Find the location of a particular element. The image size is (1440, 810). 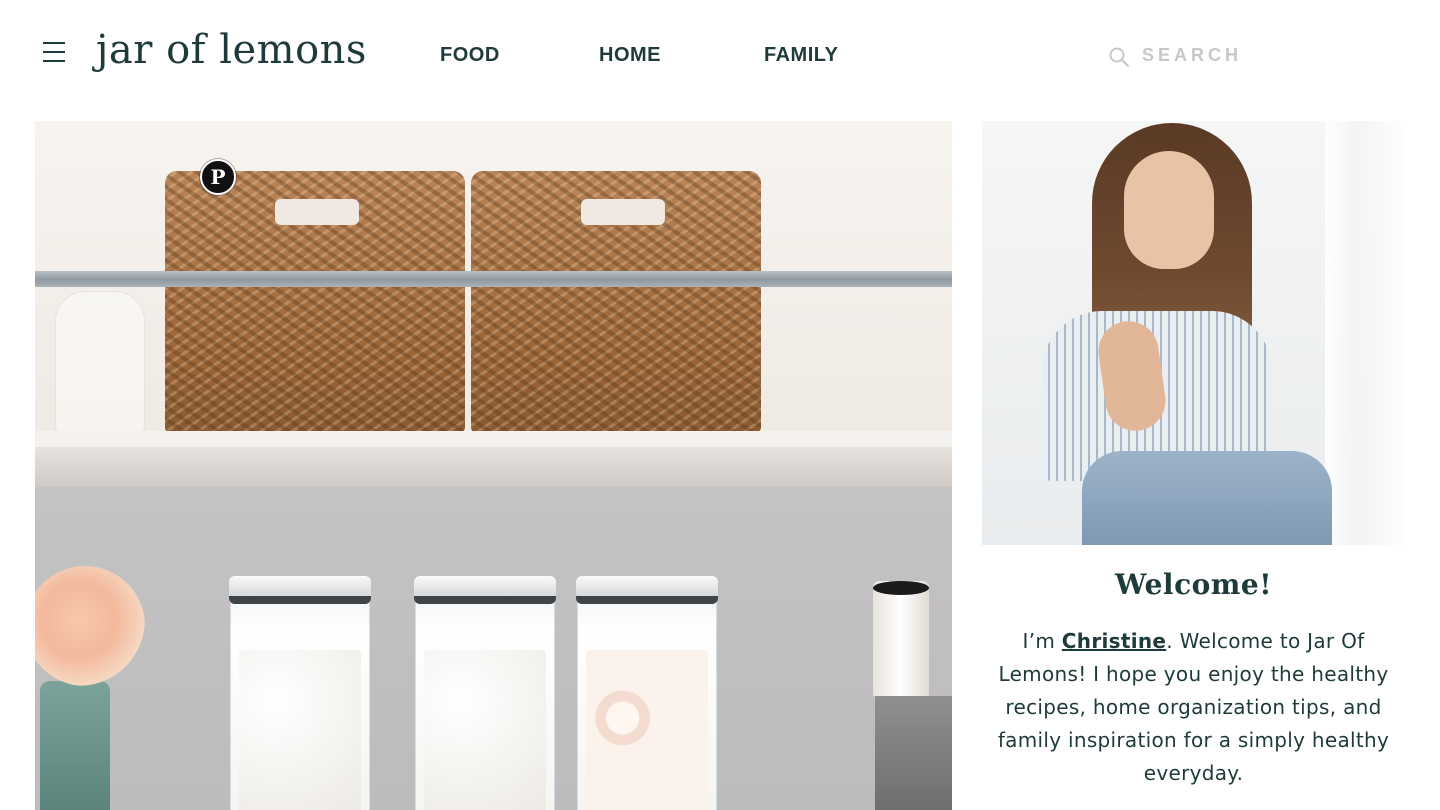

nav-item-food: FOOD is located at coordinates (470, 55).